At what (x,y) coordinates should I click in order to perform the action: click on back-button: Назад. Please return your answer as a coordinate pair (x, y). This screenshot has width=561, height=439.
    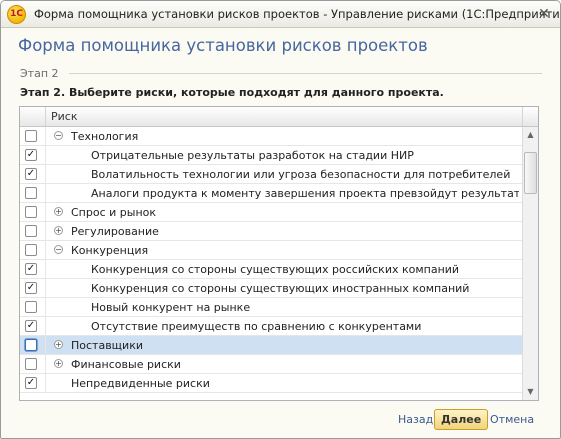
    Looking at the image, I should click on (415, 419).